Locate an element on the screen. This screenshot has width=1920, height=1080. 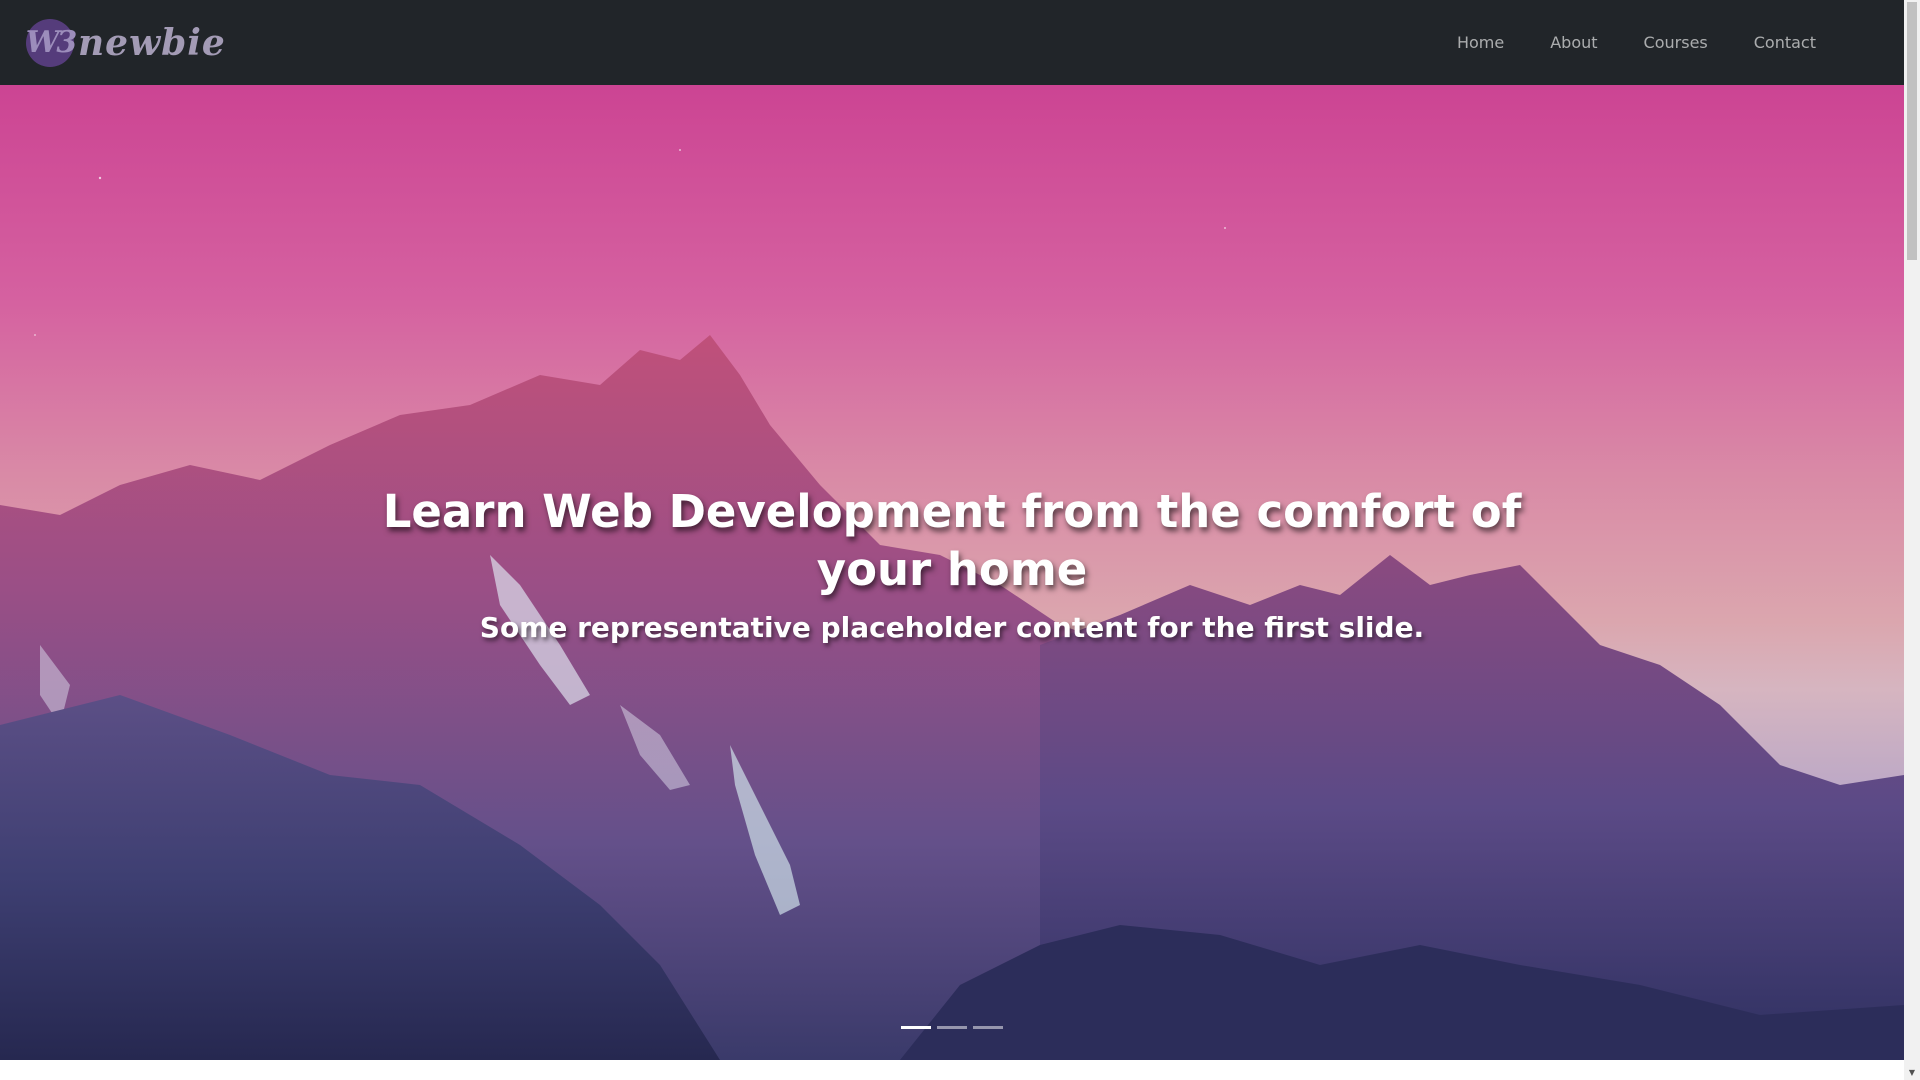
carousel-indicators is located at coordinates (952, 1027).